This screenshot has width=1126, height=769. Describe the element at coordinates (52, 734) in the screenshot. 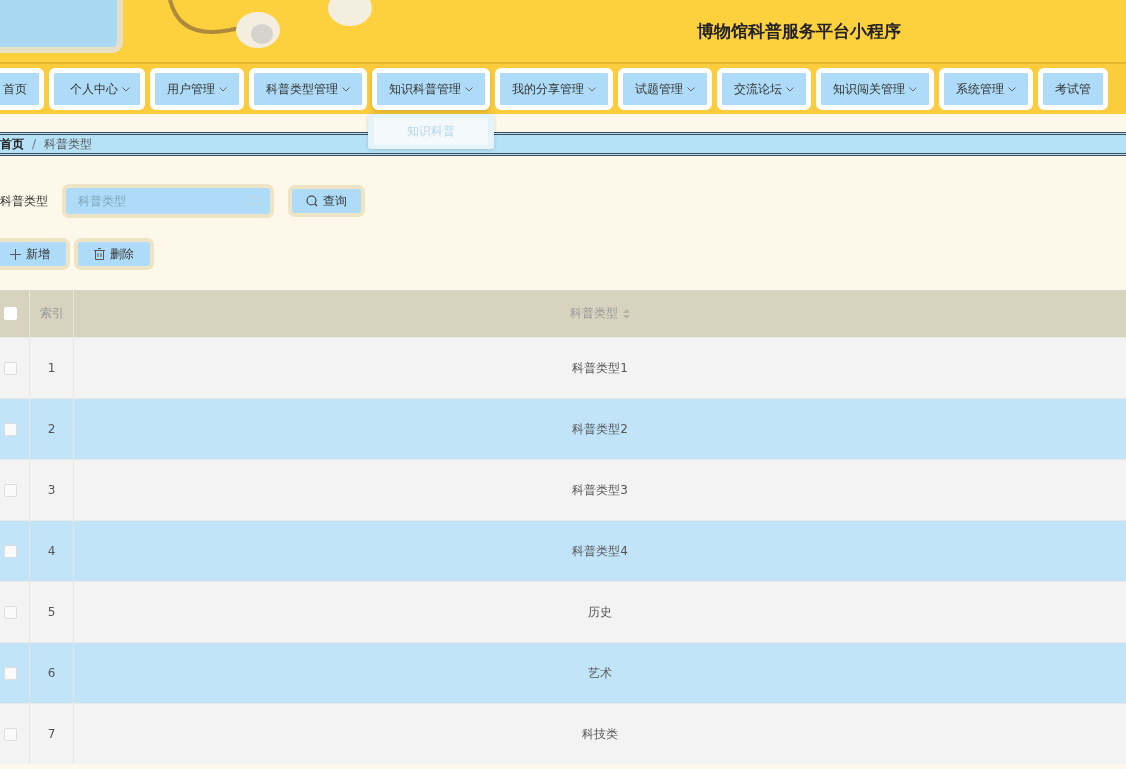

I see `table-cell: 7` at that location.